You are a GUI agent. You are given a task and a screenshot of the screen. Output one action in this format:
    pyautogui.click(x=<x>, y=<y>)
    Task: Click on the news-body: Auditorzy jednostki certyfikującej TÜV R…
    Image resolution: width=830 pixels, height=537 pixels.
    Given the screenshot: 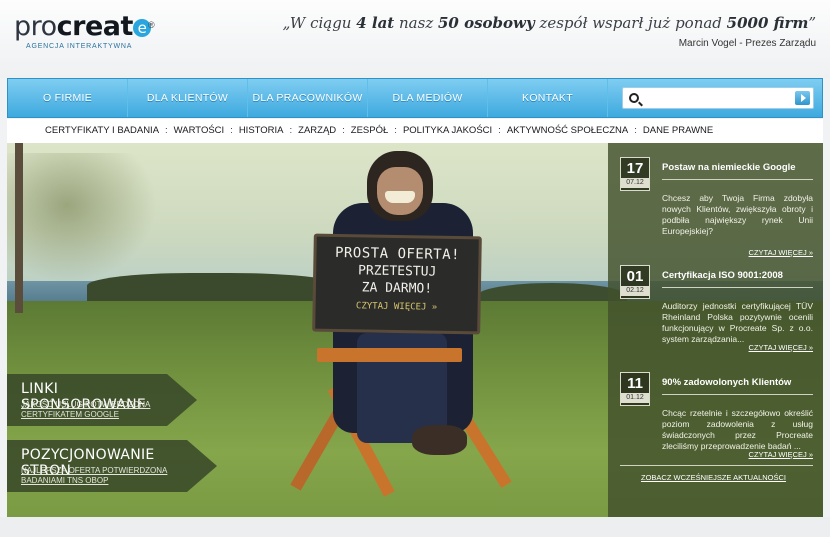 What is the action you would take?
    pyautogui.click(x=737, y=322)
    